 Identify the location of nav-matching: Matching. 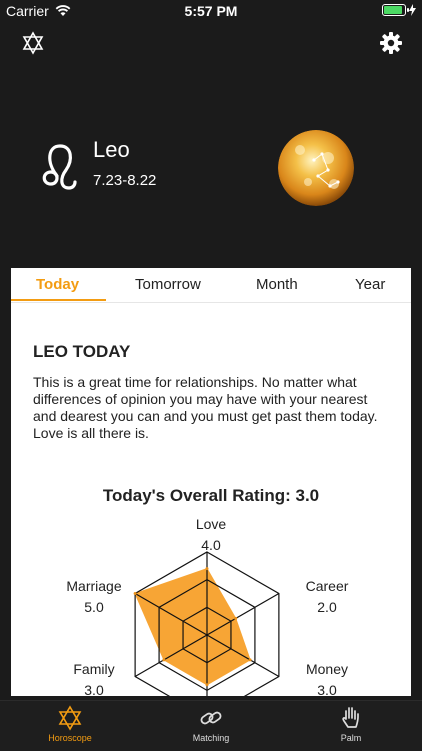
(211, 724).